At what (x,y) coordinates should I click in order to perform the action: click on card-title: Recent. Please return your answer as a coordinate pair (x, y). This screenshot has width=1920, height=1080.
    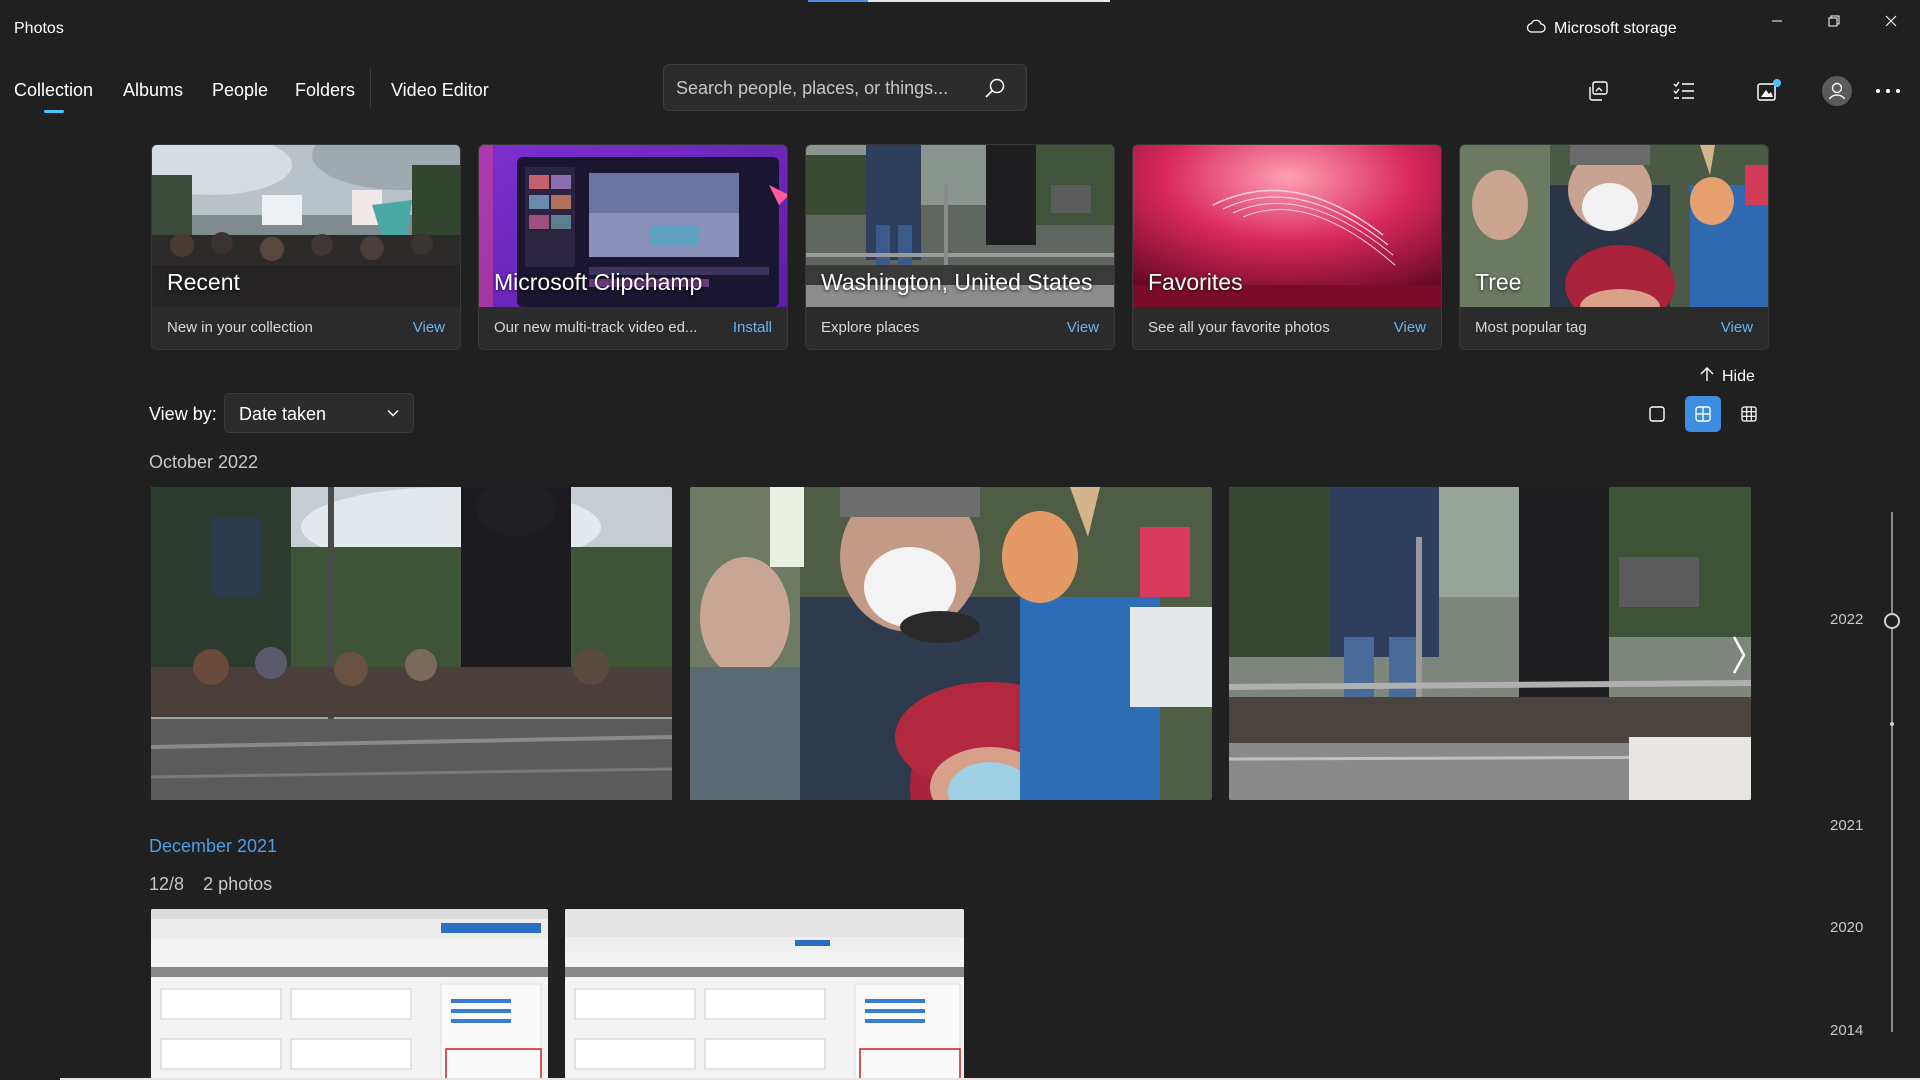
    Looking at the image, I should click on (203, 282).